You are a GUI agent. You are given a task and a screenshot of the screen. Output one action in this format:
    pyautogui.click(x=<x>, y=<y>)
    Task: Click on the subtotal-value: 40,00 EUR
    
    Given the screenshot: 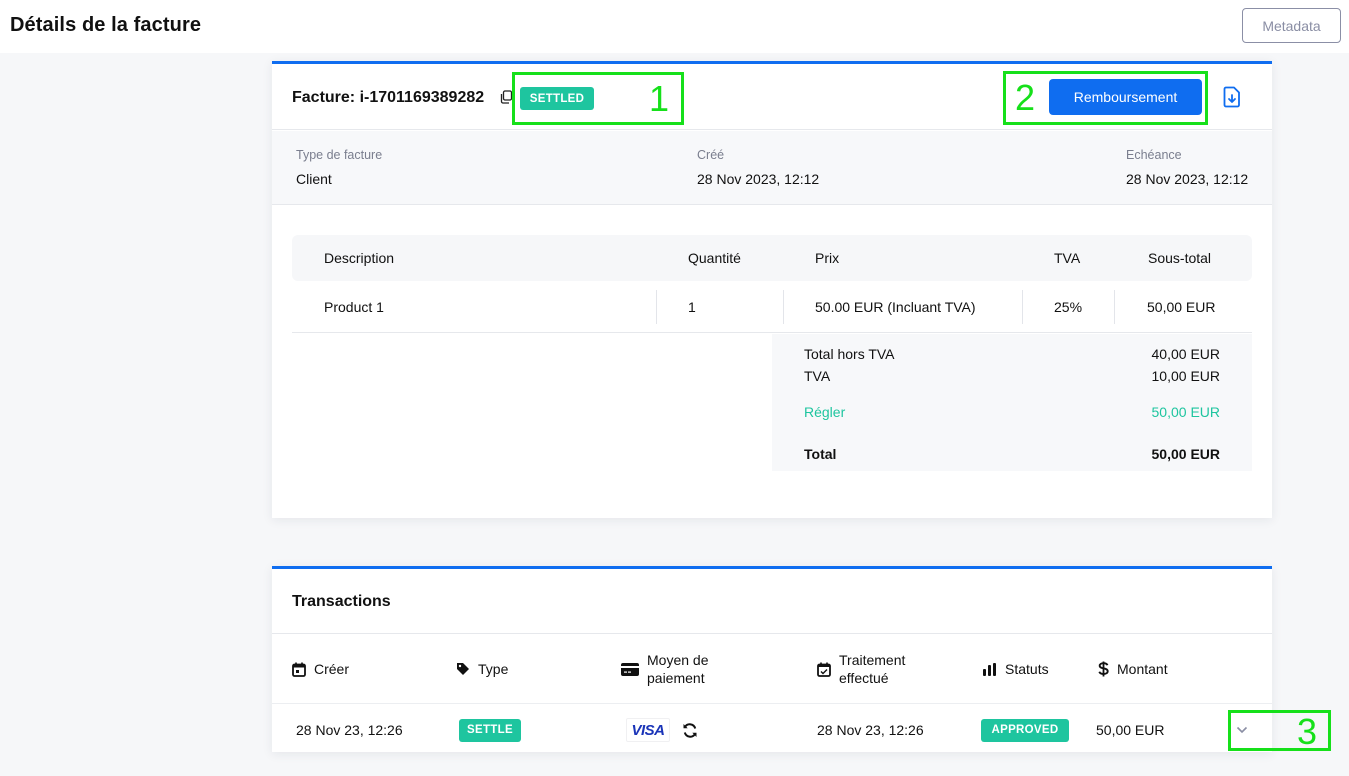 What is the action you would take?
    pyautogui.click(x=1185, y=354)
    